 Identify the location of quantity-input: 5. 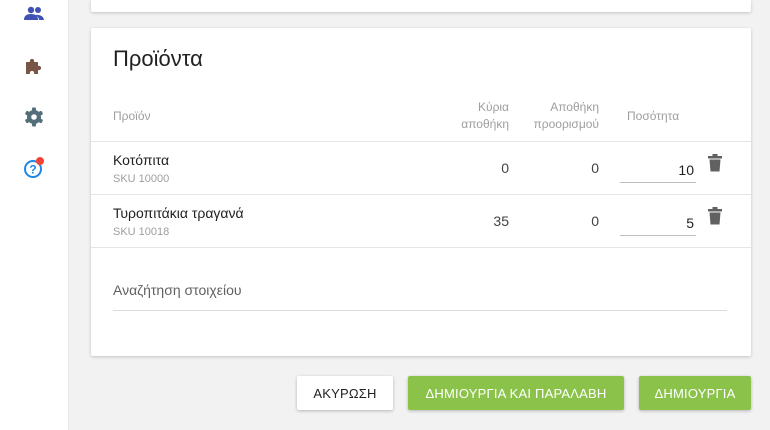
(658, 221).